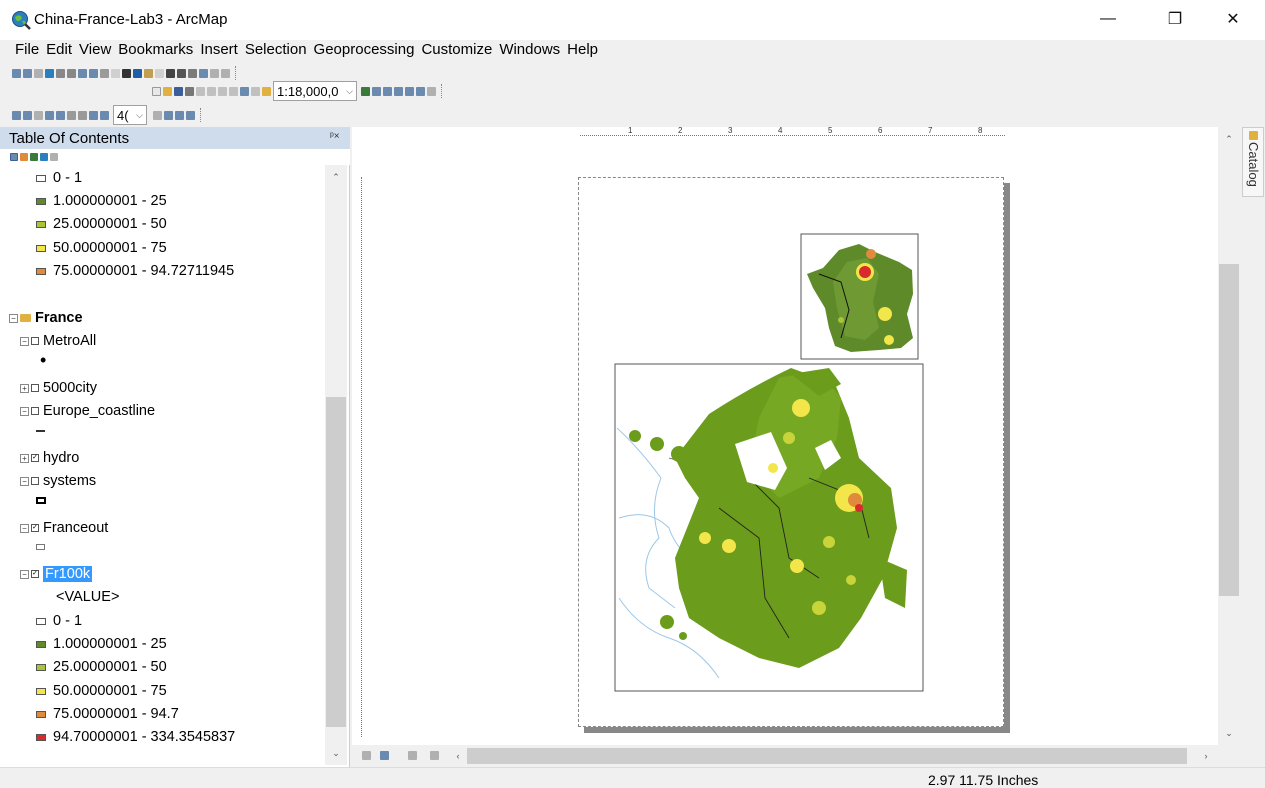 The image size is (1265, 788). I want to click on menu-bookmarks: Bookmarks, so click(155, 51).